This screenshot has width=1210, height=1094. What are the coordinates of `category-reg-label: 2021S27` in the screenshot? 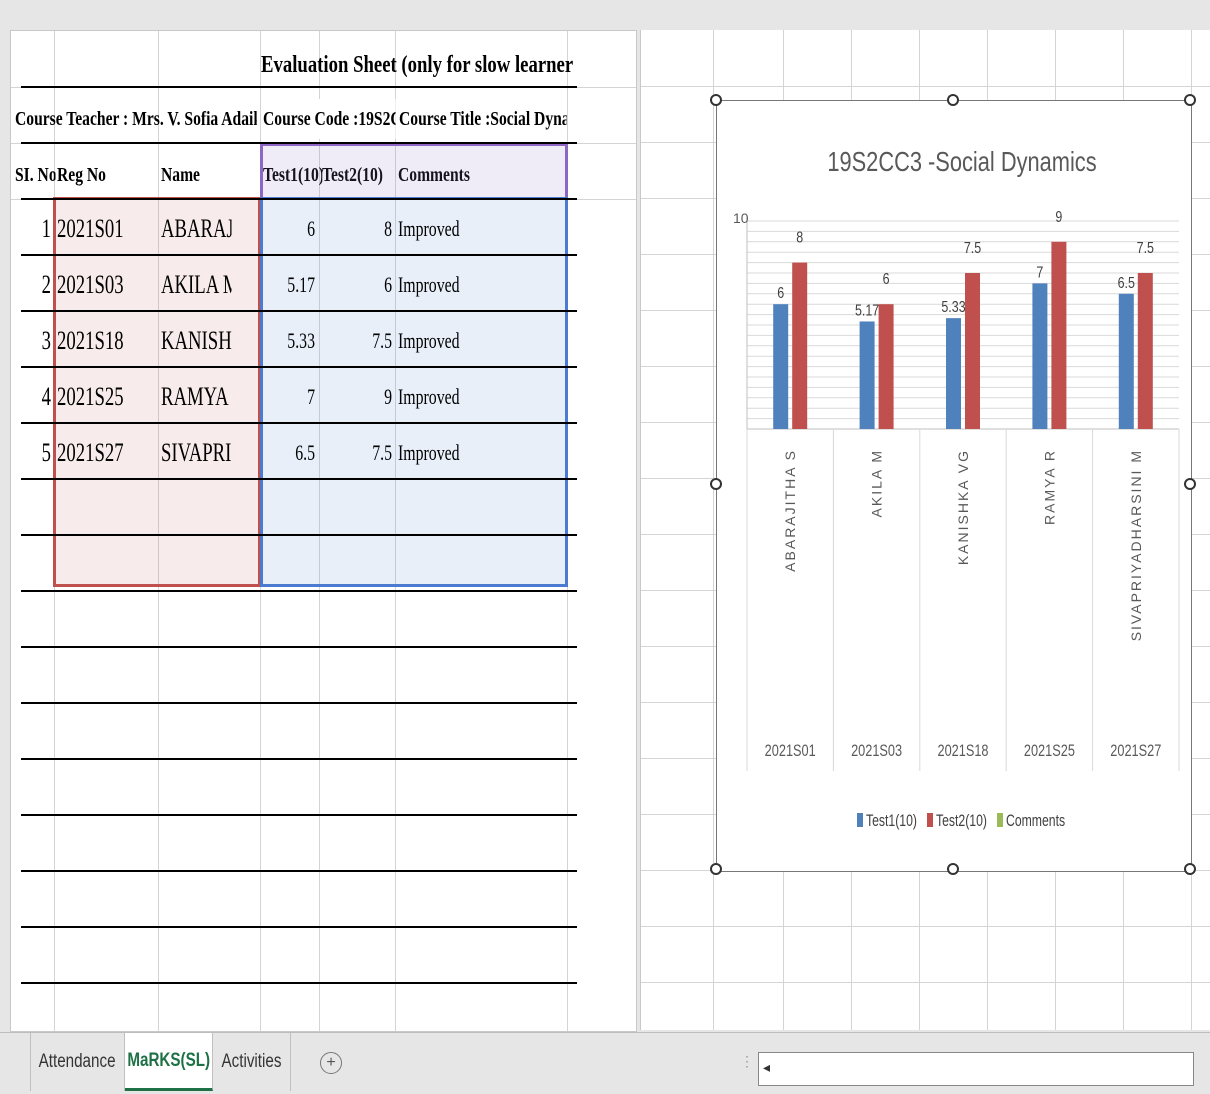 It's located at (1135, 750).